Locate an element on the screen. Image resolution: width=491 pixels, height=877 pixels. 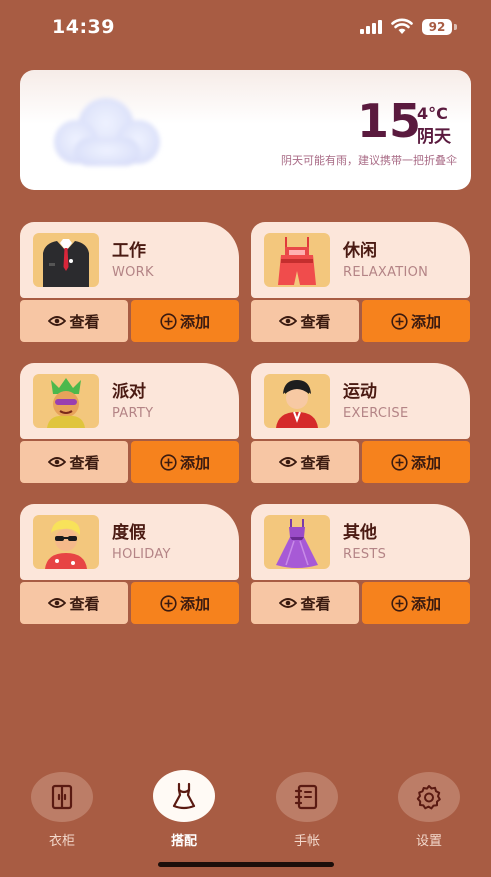
weather-tip: 阴天可能有雨，建议携带一把折叠伞 is located at coordinates (369, 160).